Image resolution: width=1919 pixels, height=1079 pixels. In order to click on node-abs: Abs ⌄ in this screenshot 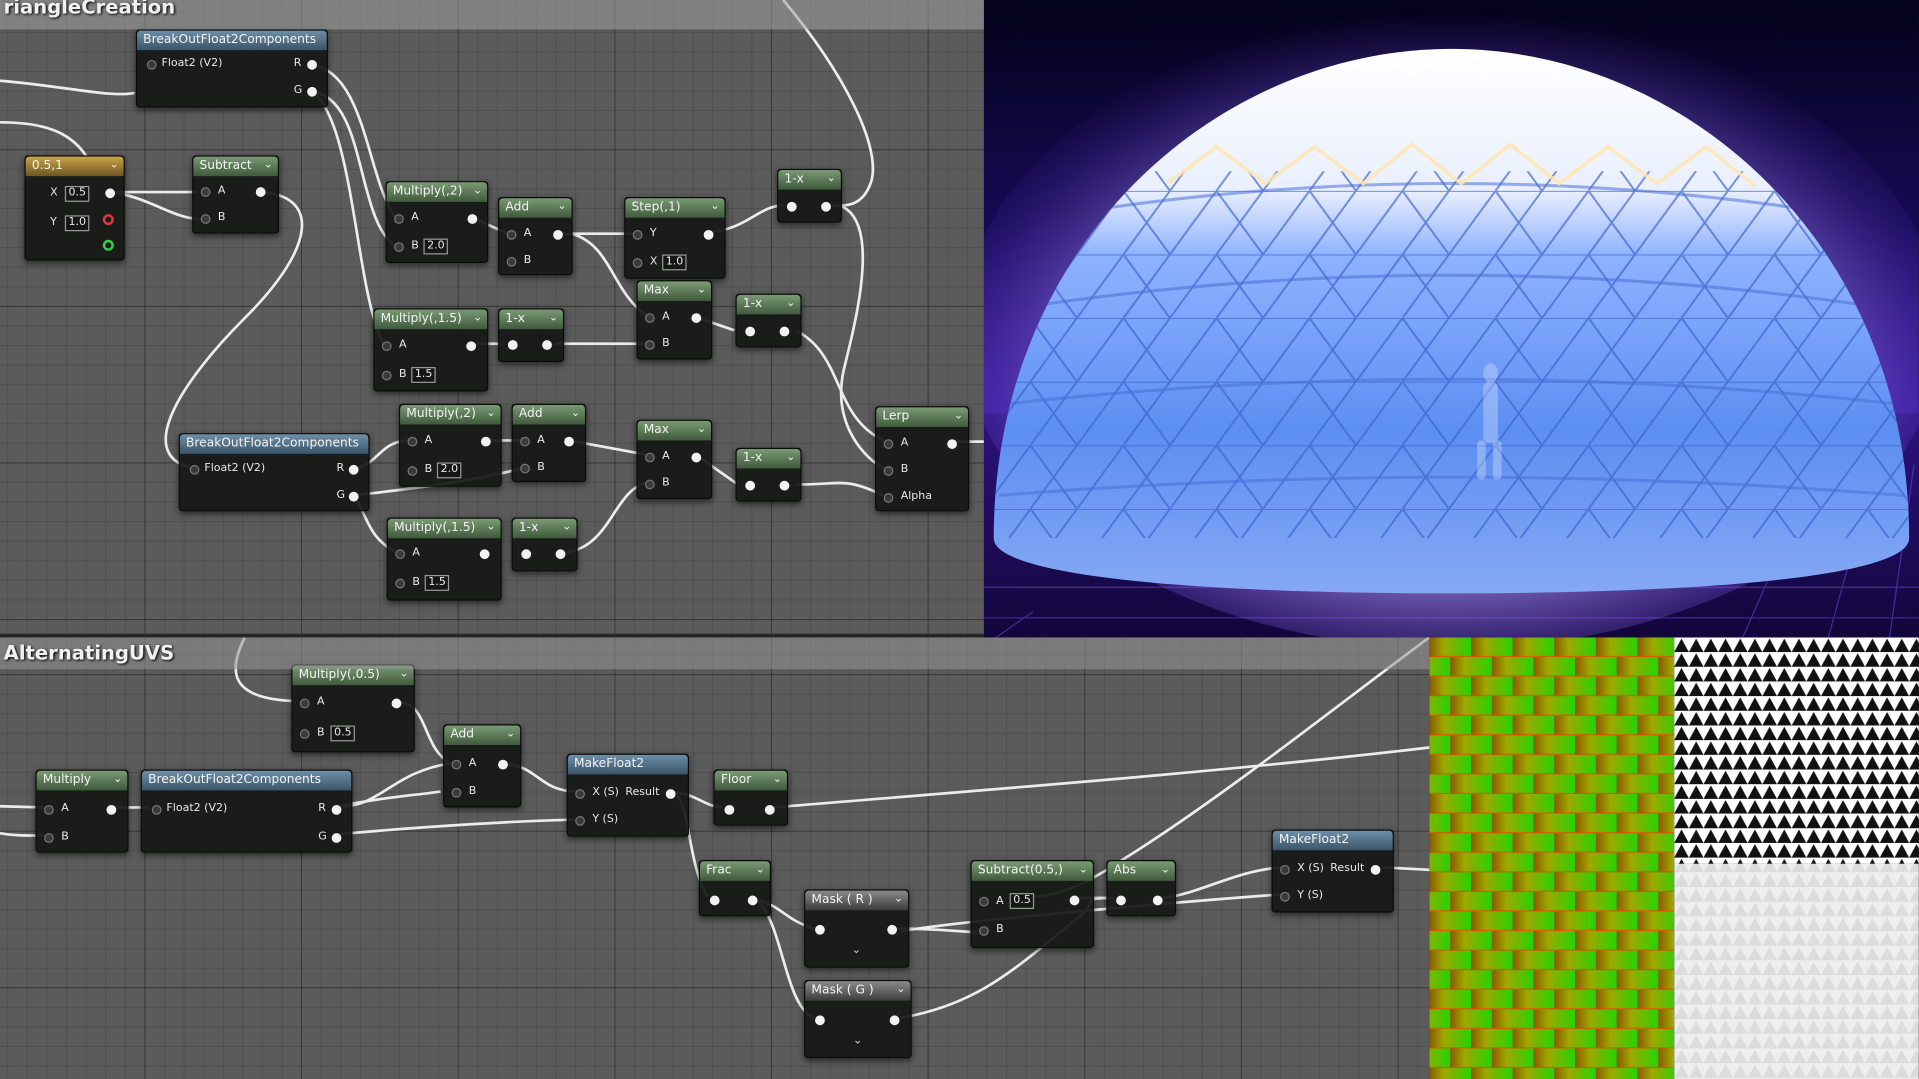, I will do `click(1141, 888)`.